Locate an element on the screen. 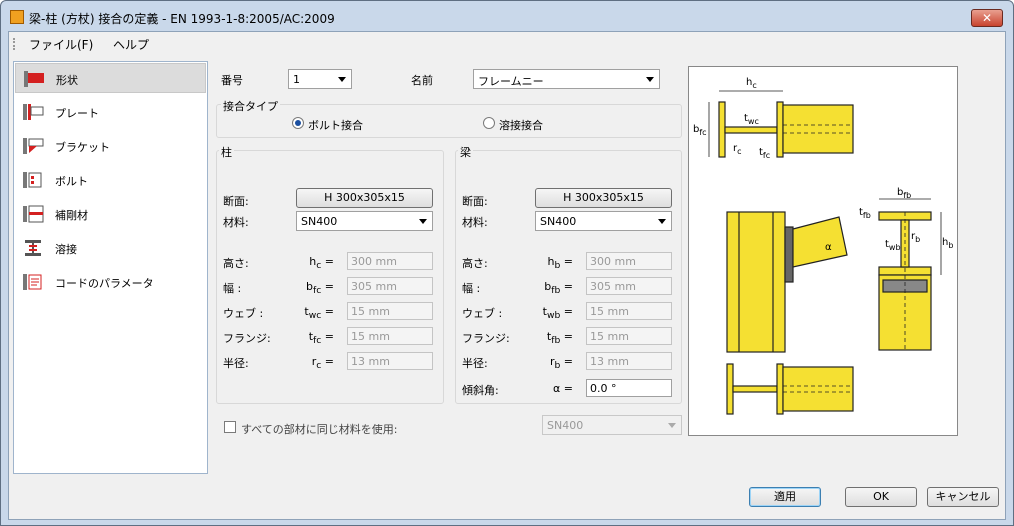 The image size is (1014, 526). bfb-label: bfb is located at coordinates (904, 193).